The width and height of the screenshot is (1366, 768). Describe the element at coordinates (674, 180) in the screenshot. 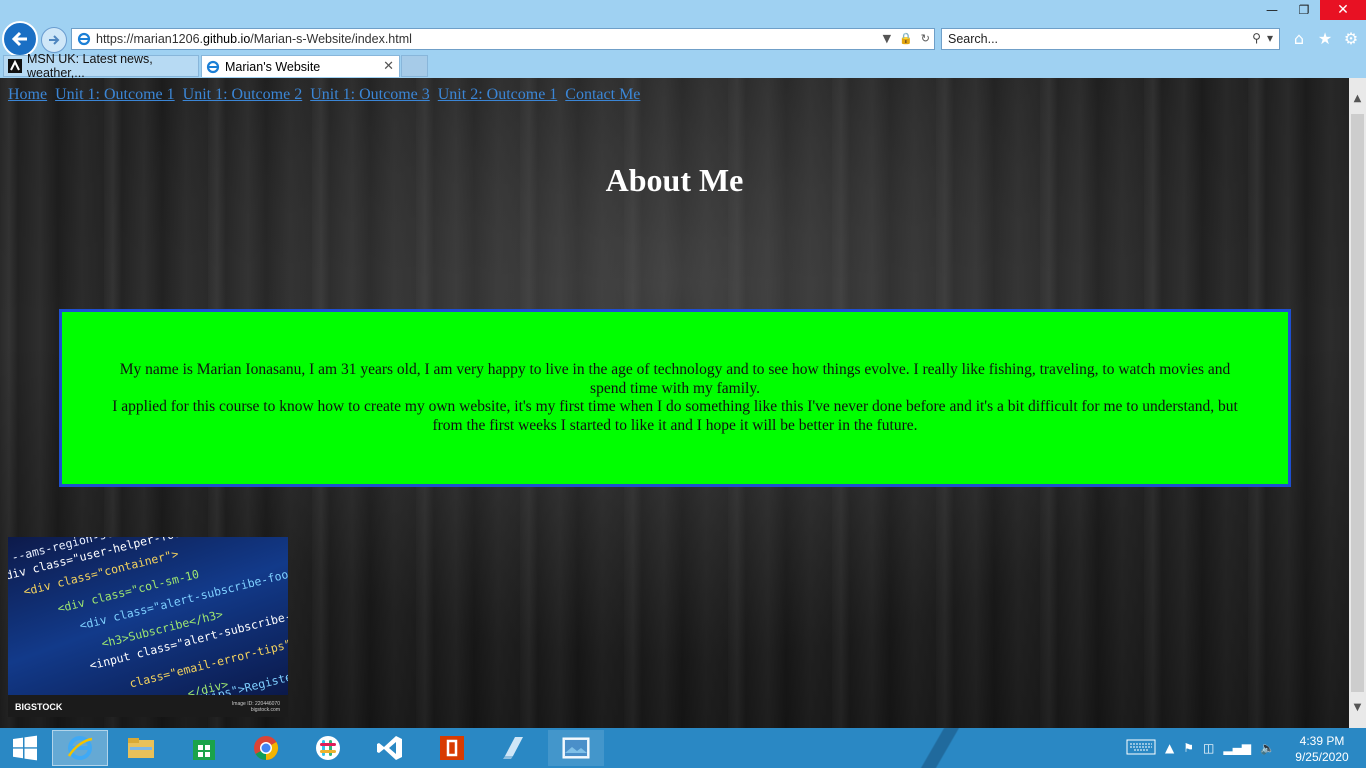

I see `page-title: About Me` at that location.